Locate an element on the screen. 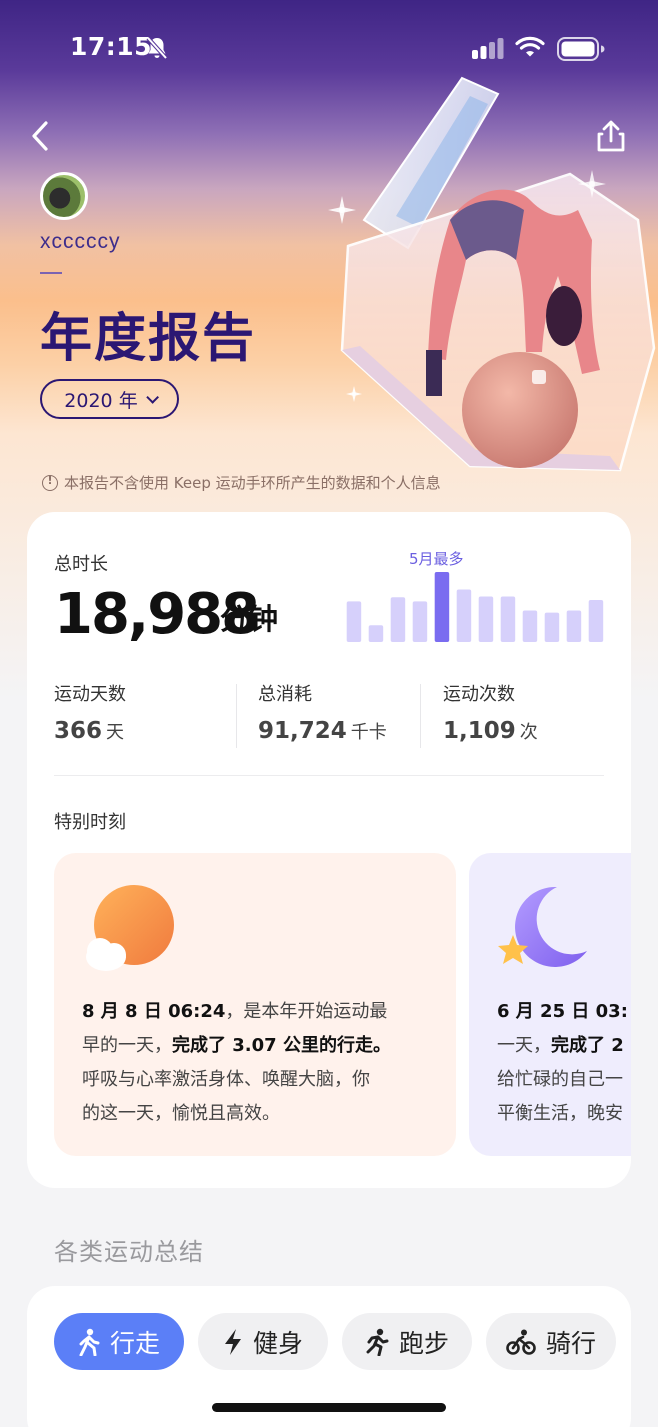 The width and height of the screenshot is (658, 1427). year-dropdown-label: 2020 年 is located at coordinates (101, 400).